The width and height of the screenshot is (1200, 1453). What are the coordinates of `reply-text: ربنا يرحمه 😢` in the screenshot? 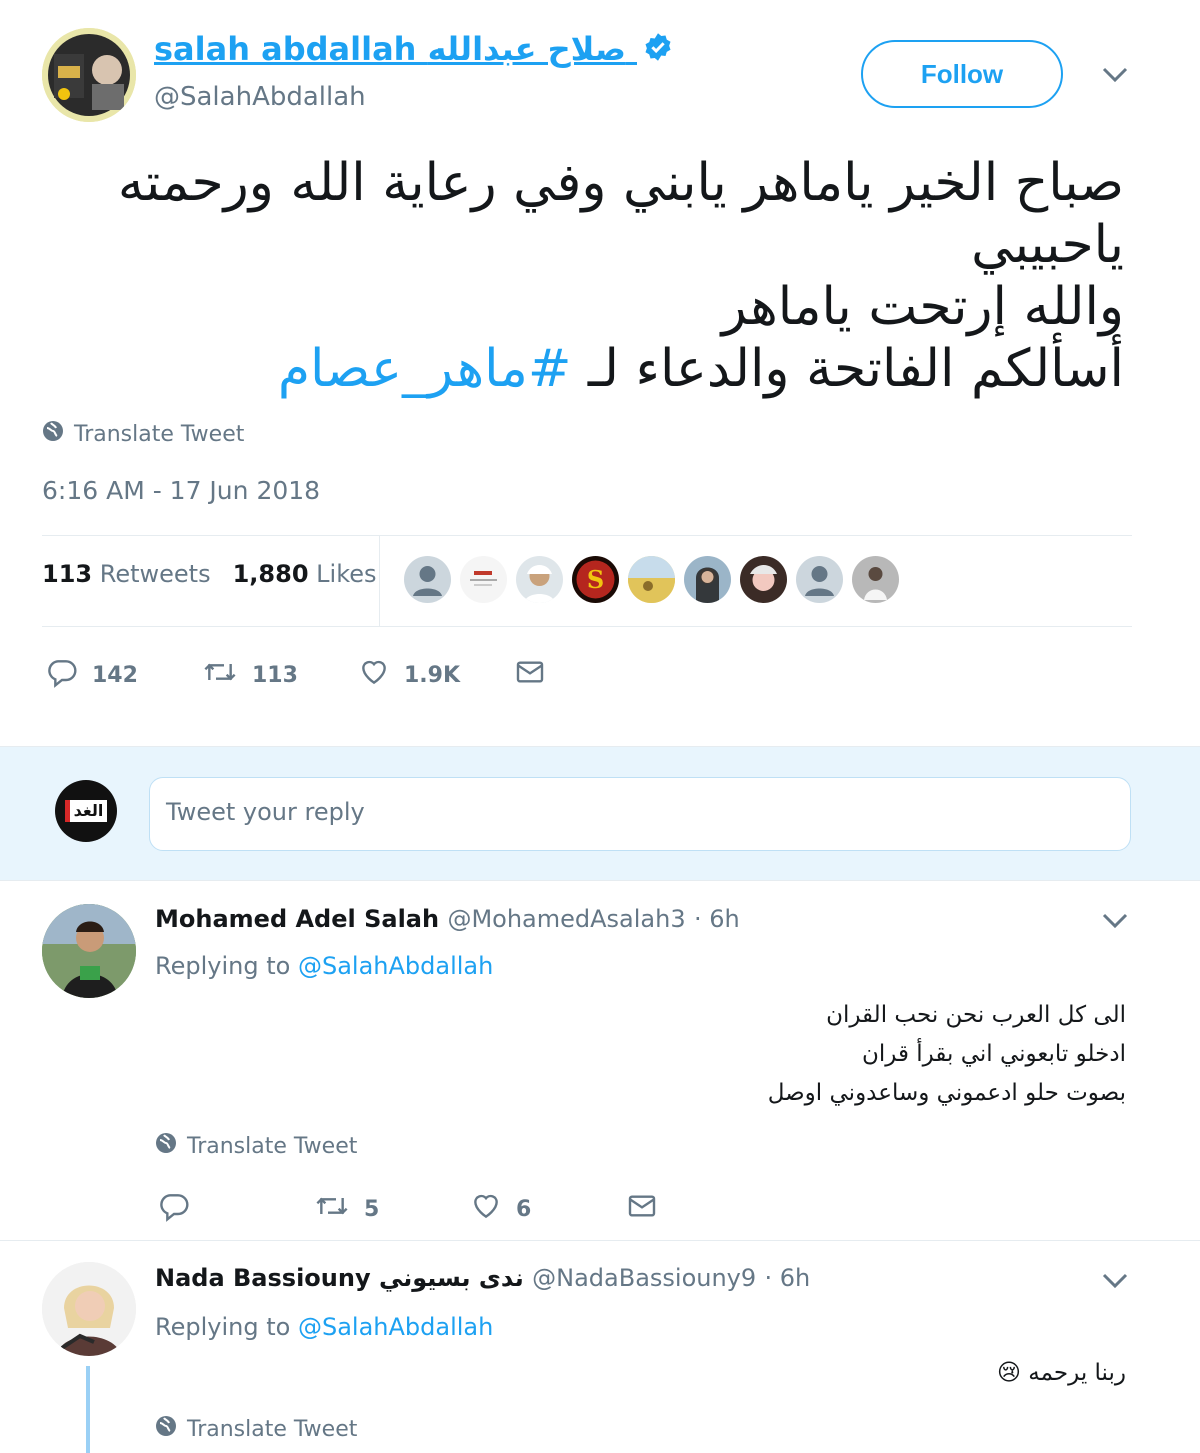 It's located at (926, 1373).